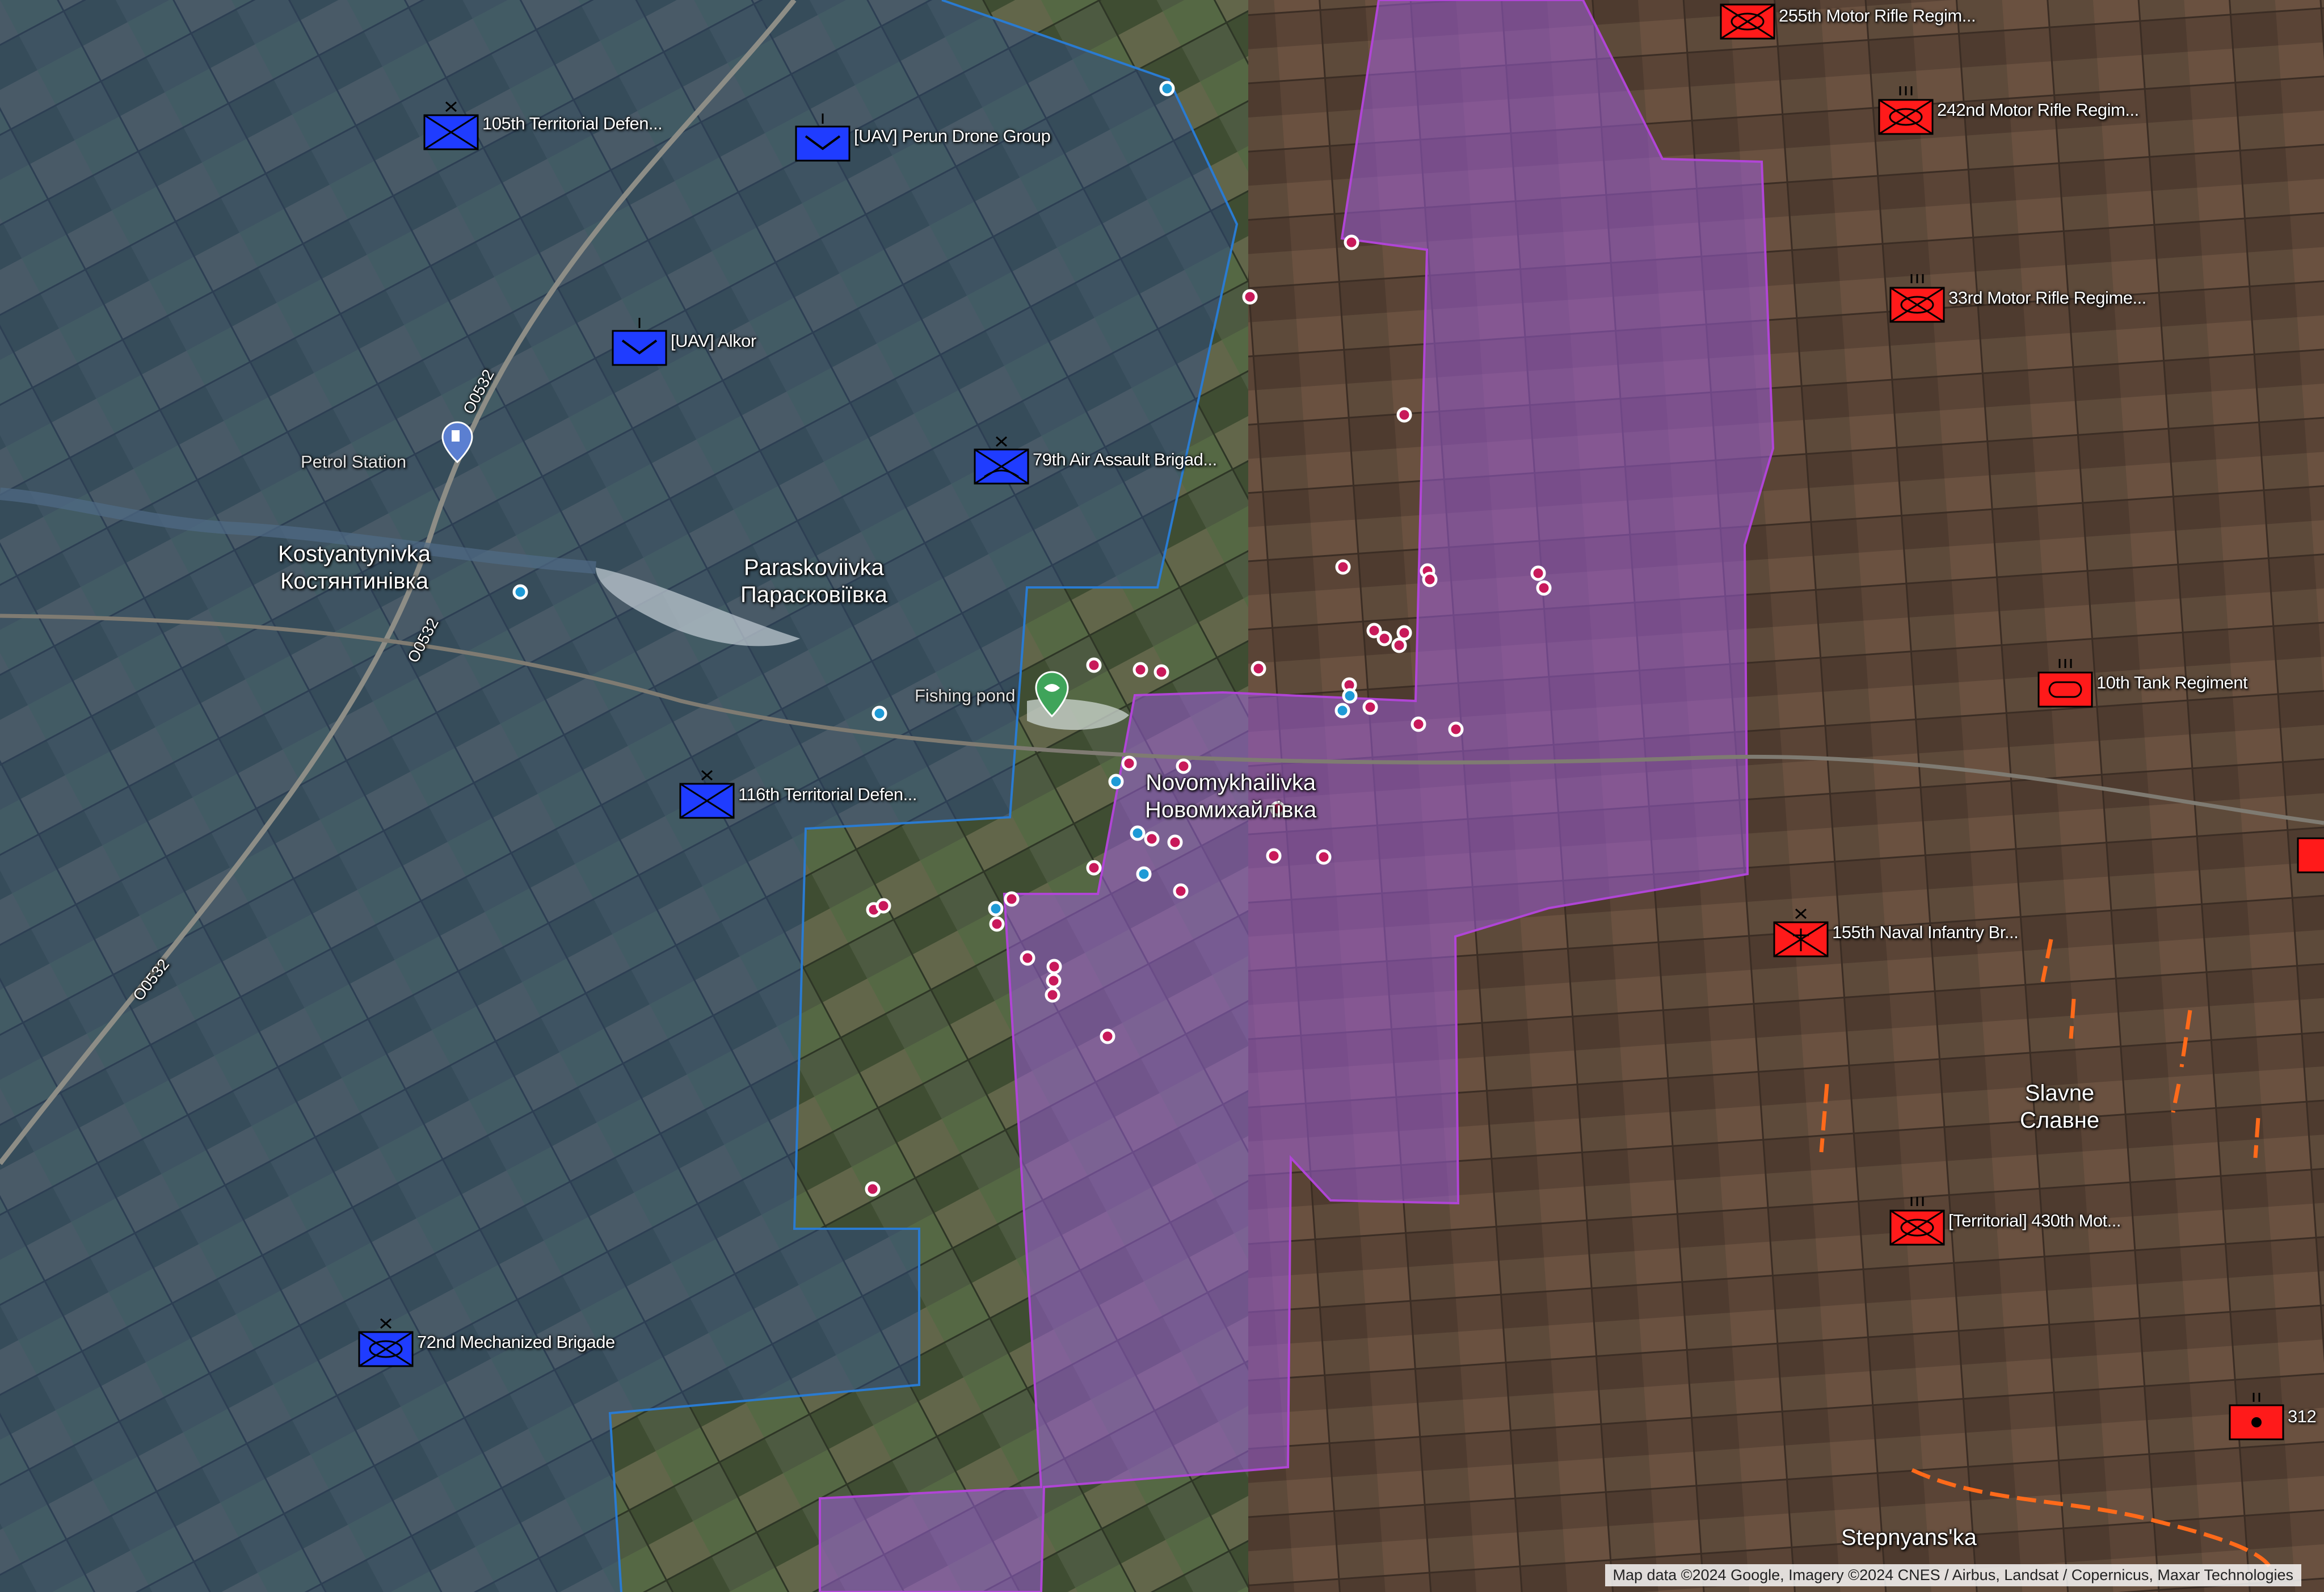  I want to click on settlement-cyrillic: Новомихайлівка, so click(1231, 809).